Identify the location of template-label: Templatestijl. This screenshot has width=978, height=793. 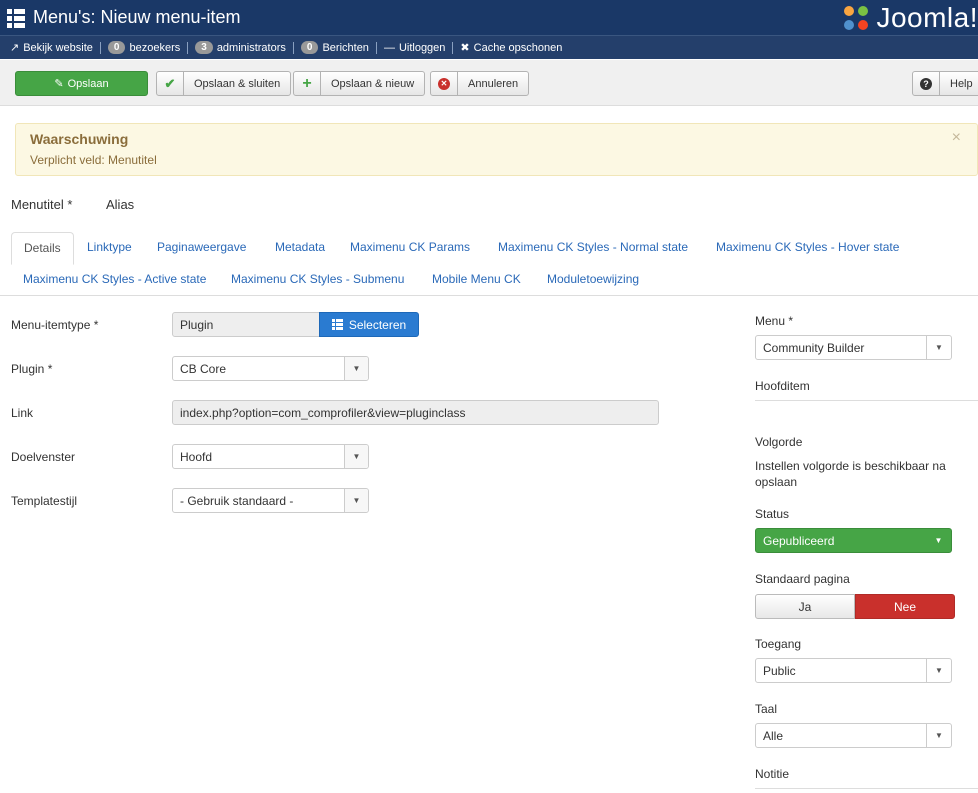
(44, 501).